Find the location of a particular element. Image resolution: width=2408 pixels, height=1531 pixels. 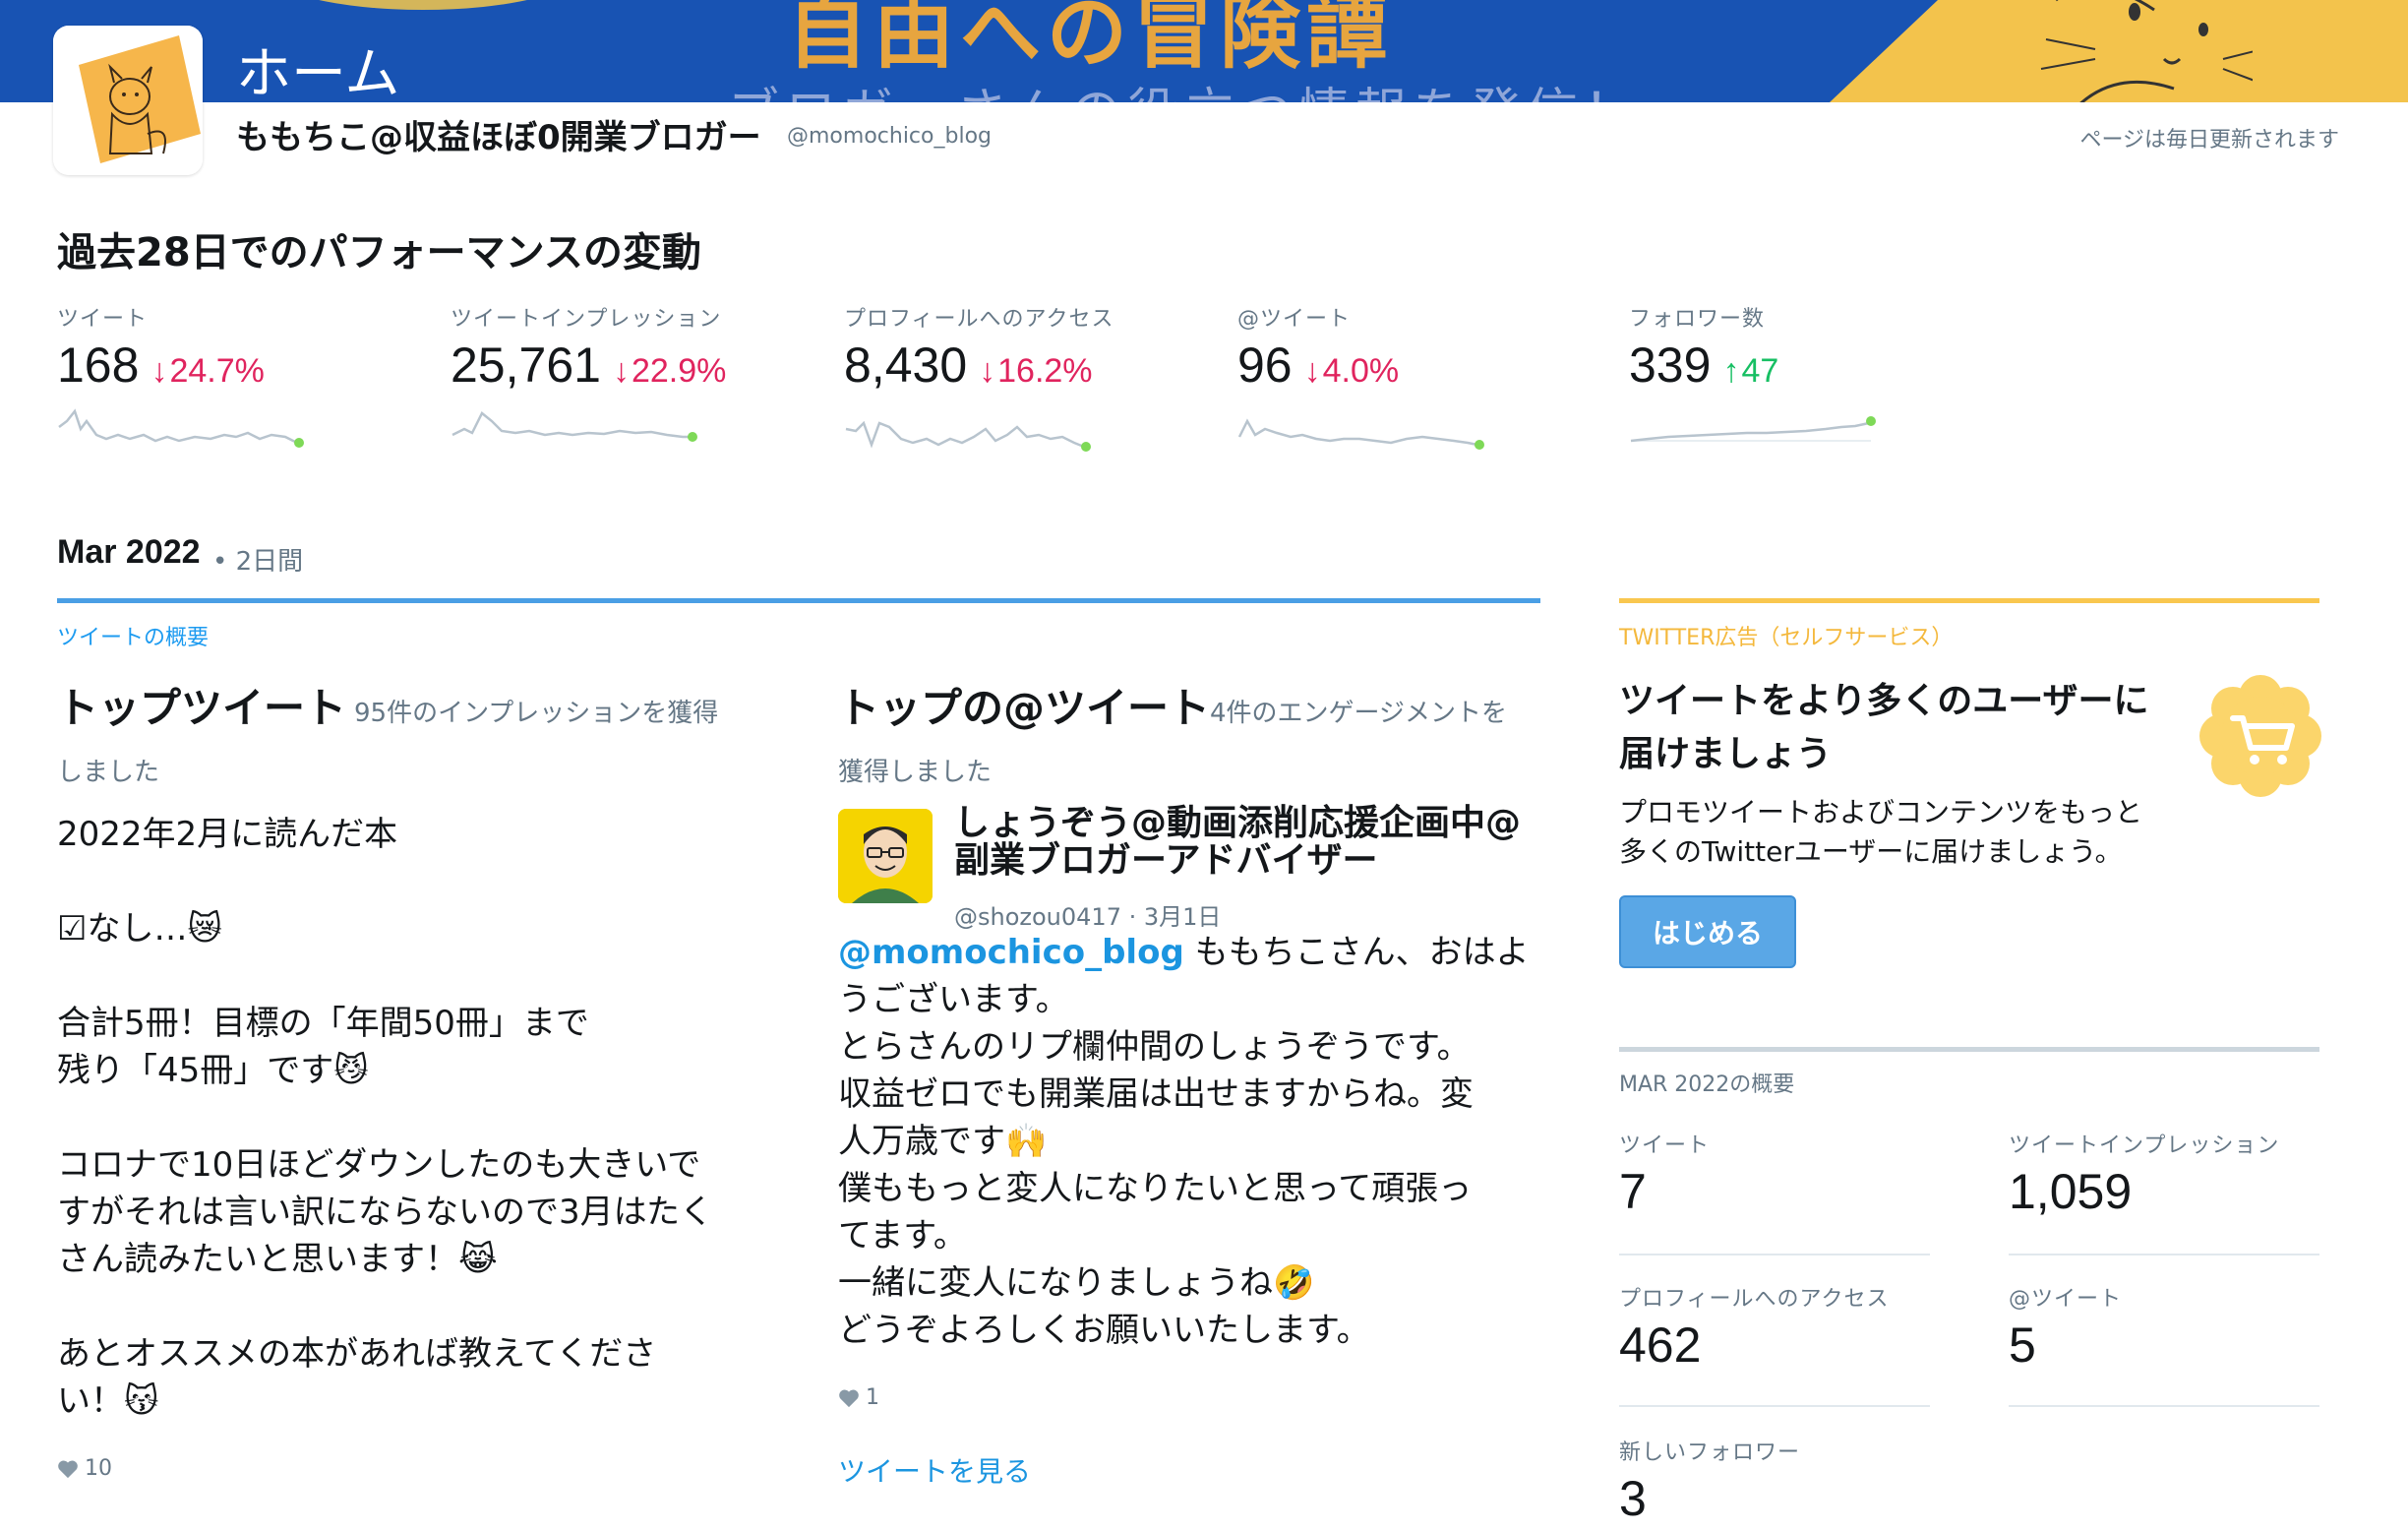

tweet-line: とらさんのリプ欄仲間のしょうぞうです。 is located at coordinates (1154, 1047).